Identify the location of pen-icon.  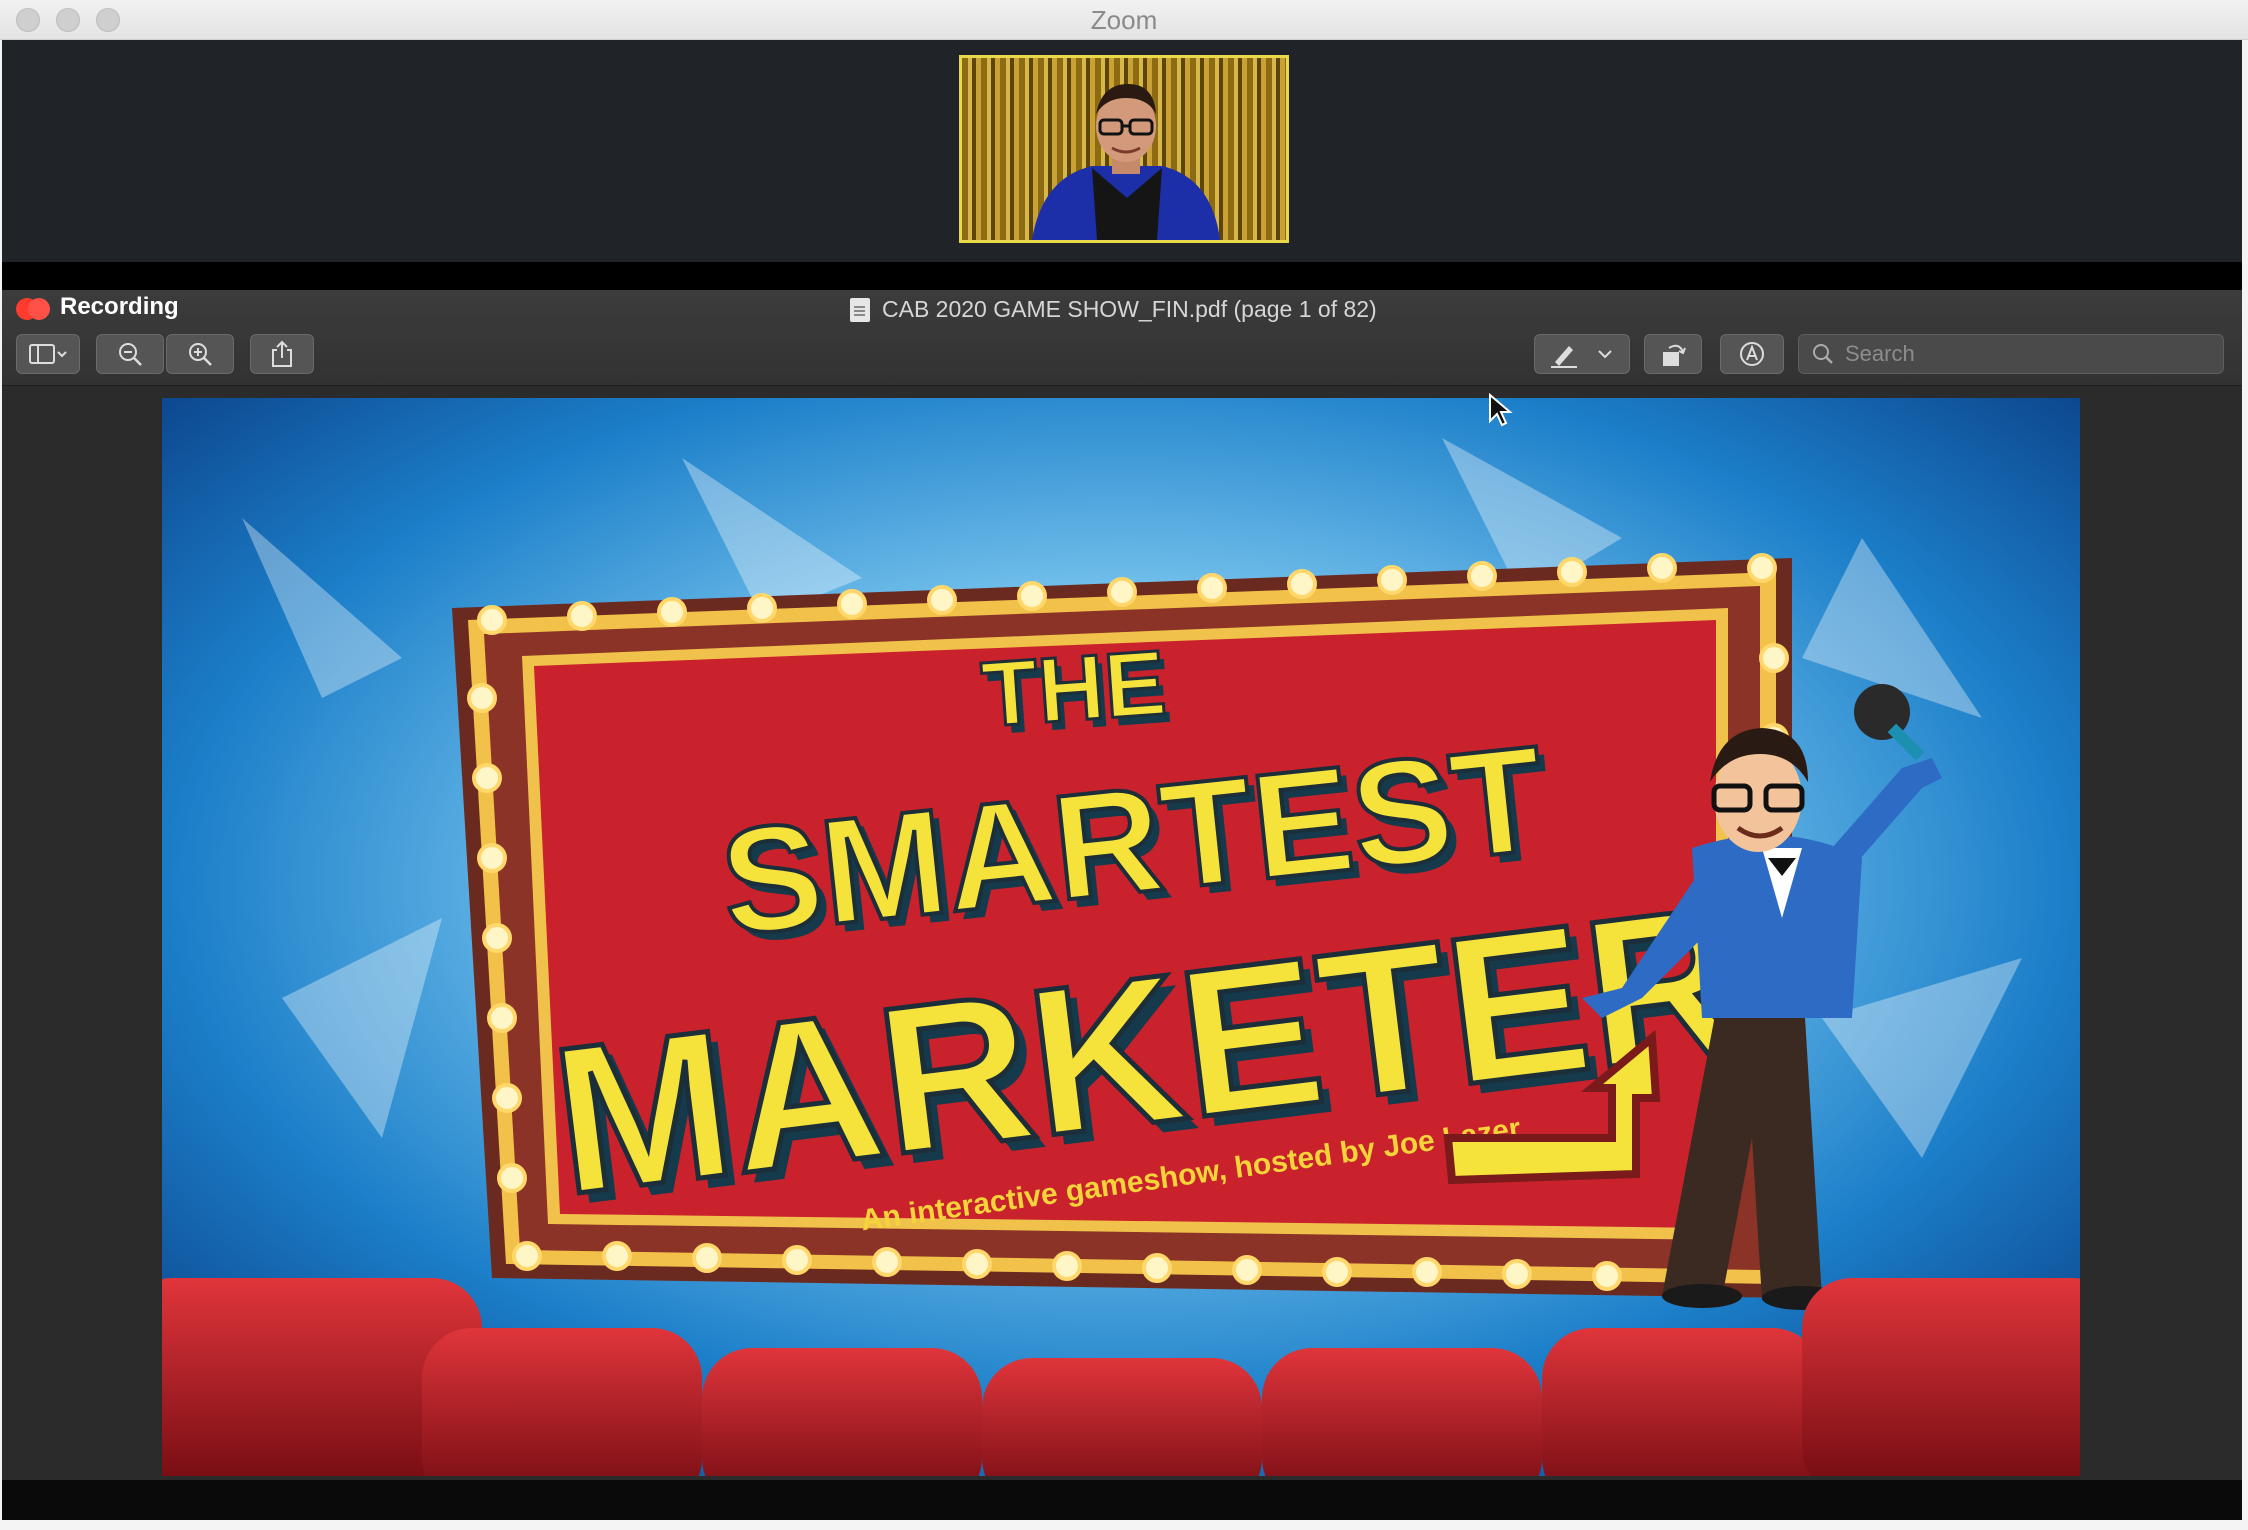
(1564, 357).